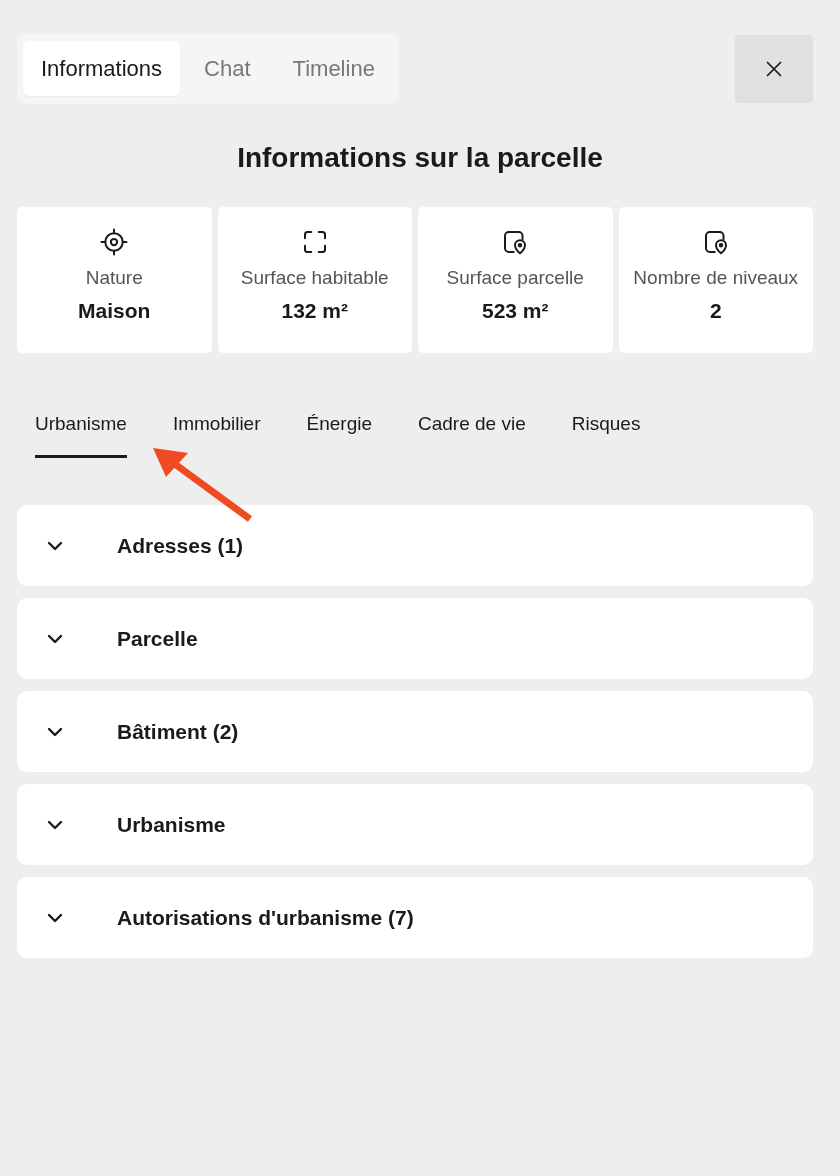 Image resolution: width=840 pixels, height=1176 pixels. Describe the element at coordinates (415, 917) in the screenshot. I see `accordion-header: Autorisations d'urbanisme (7)` at that location.